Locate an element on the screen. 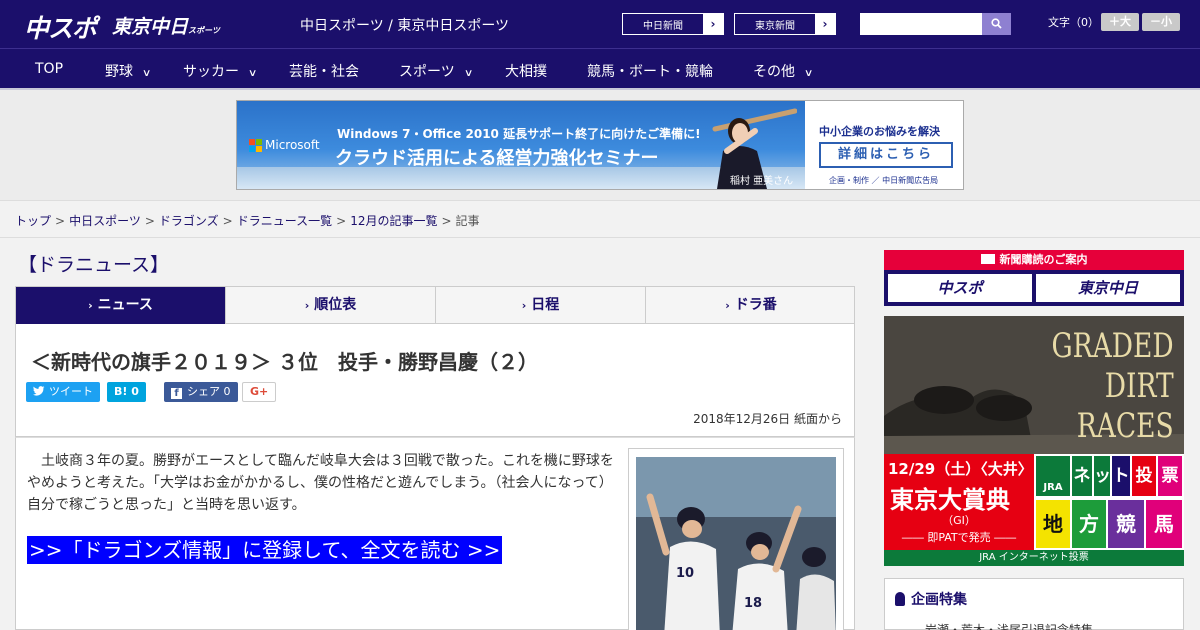  site-title: 中日スポーツ / 東京中日スポーツ is located at coordinates (405, 26).